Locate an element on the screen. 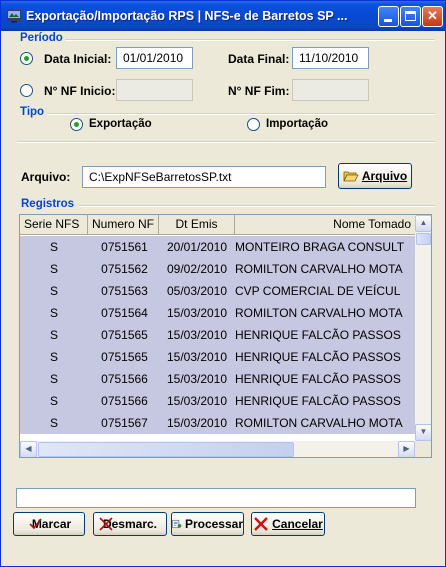  cancelar-label: Cancelar is located at coordinates (297, 524).